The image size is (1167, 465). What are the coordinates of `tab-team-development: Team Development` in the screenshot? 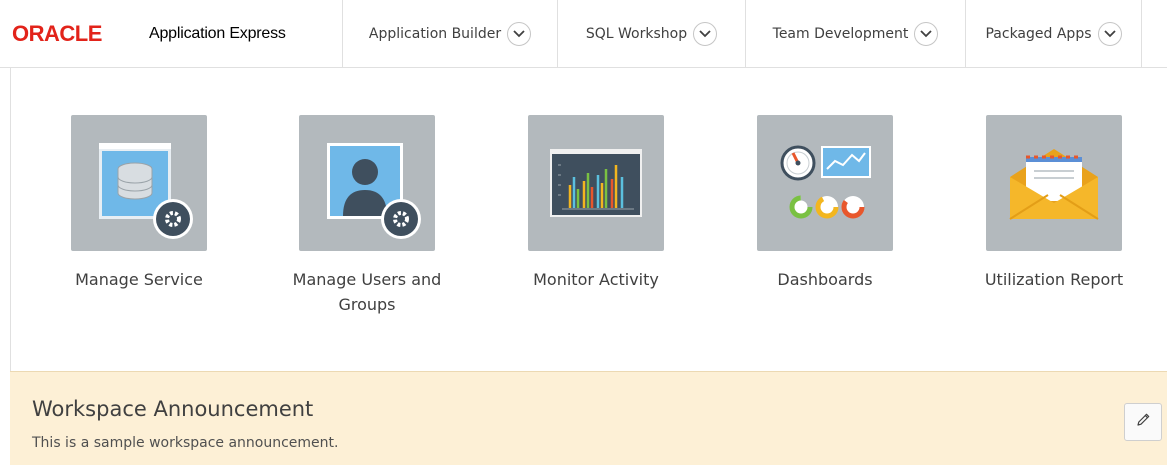 It's located at (856, 34).